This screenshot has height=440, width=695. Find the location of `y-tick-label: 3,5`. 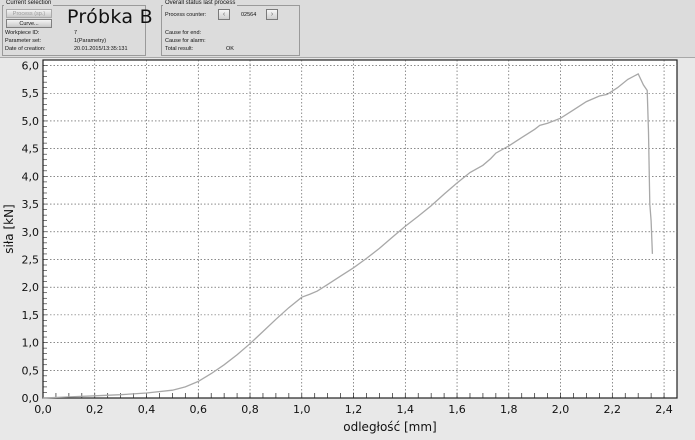

y-tick-label: 3,5 is located at coordinates (31, 204).